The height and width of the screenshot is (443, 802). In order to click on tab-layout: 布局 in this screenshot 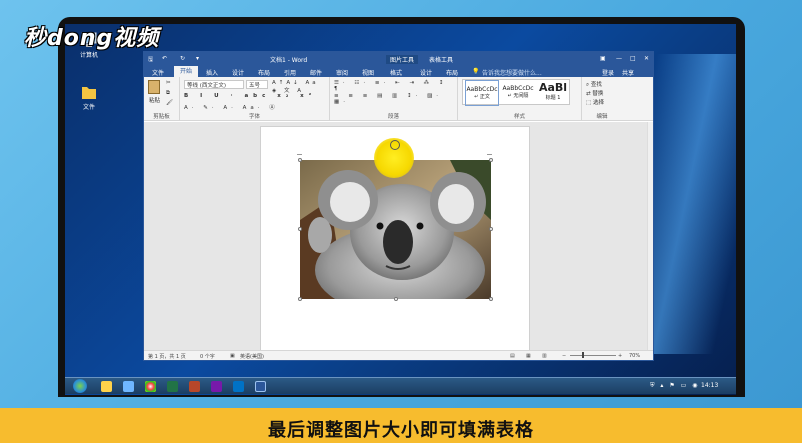, I will do `click(264, 72)`.